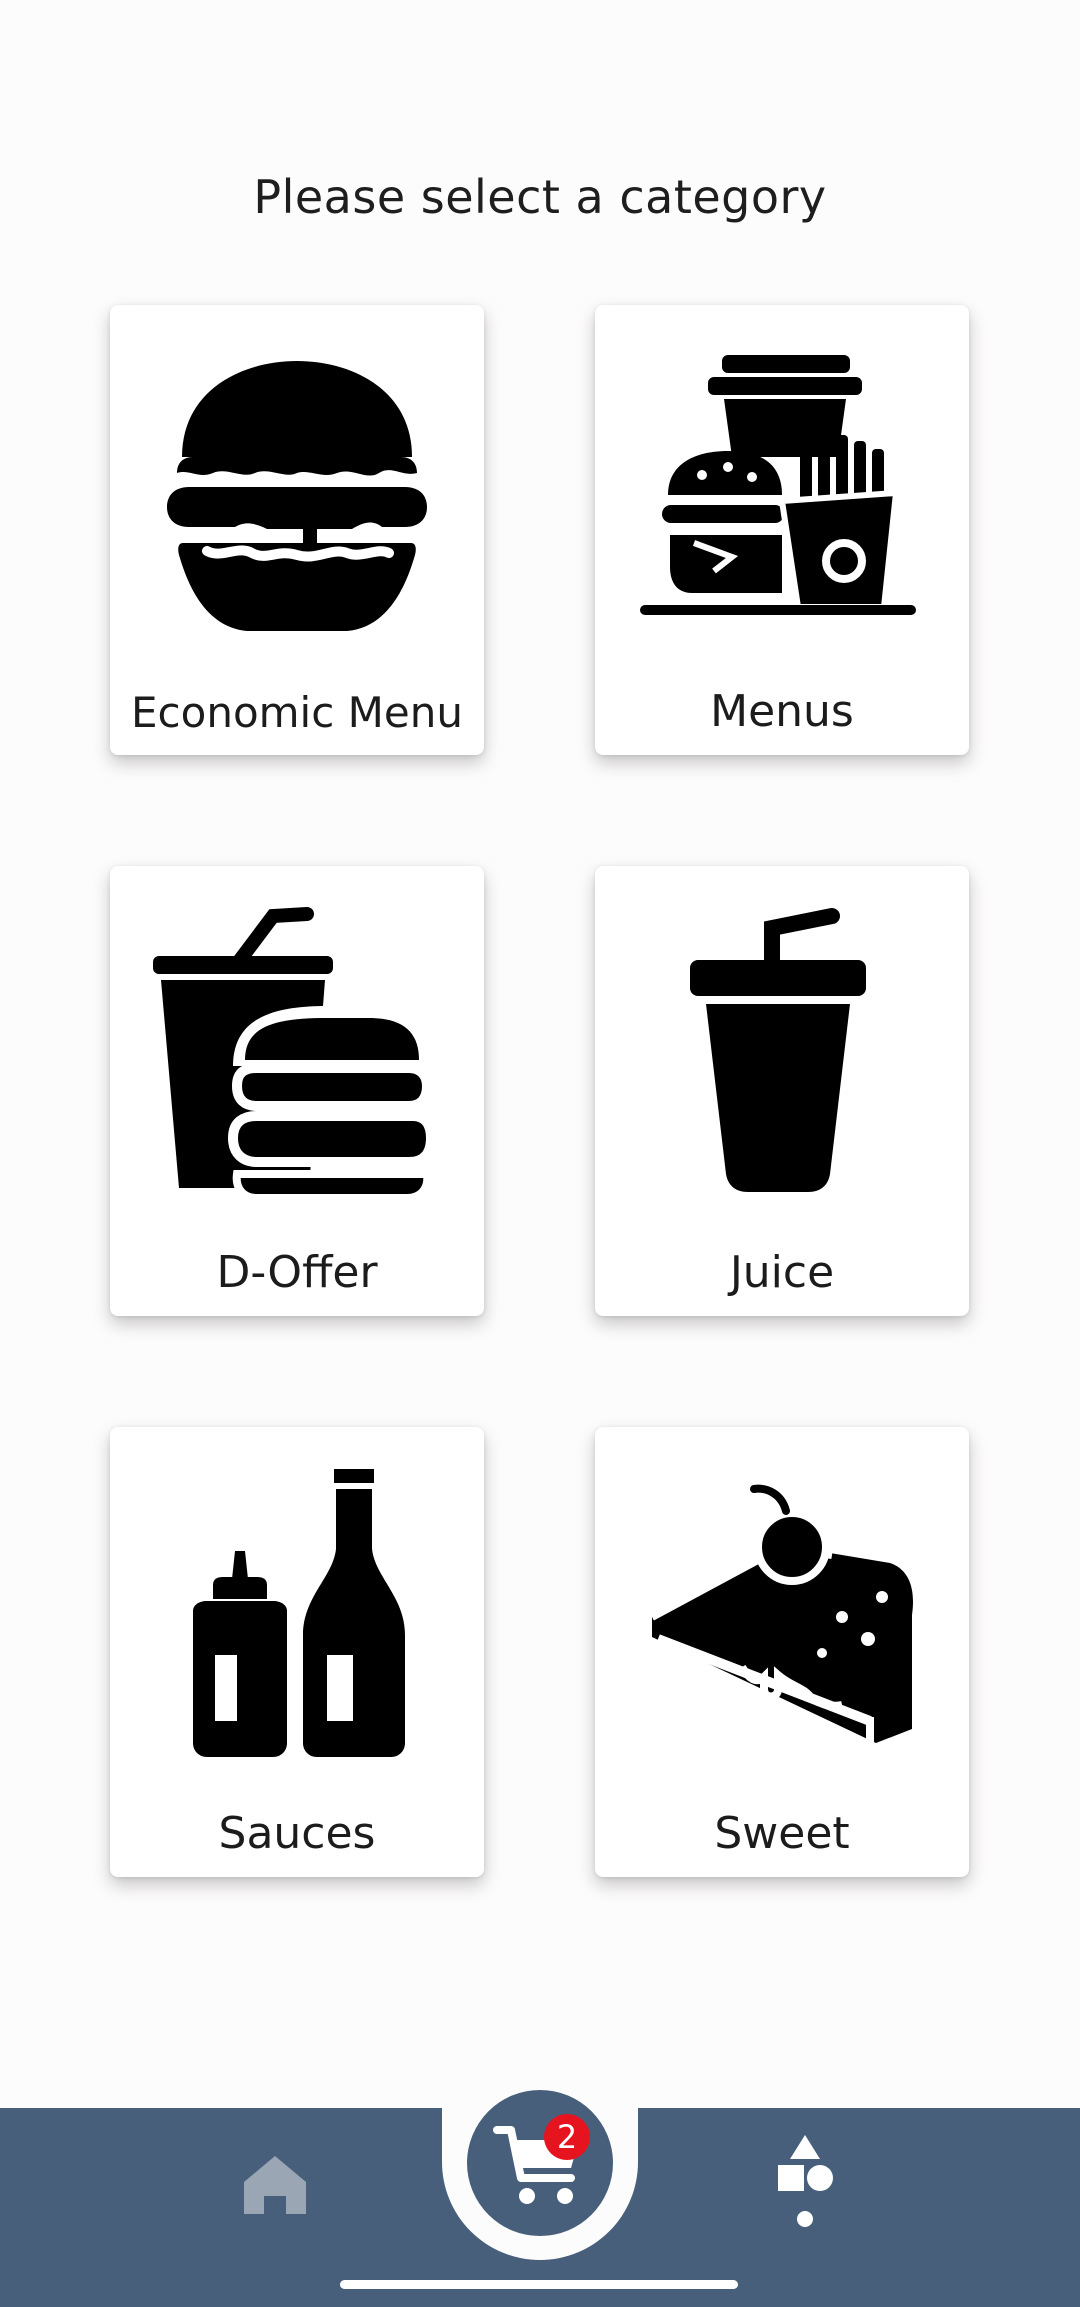 The height and width of the screenshot is (2307, 1080). I want to click on categories-shapes-icon, so click(805, 2188).